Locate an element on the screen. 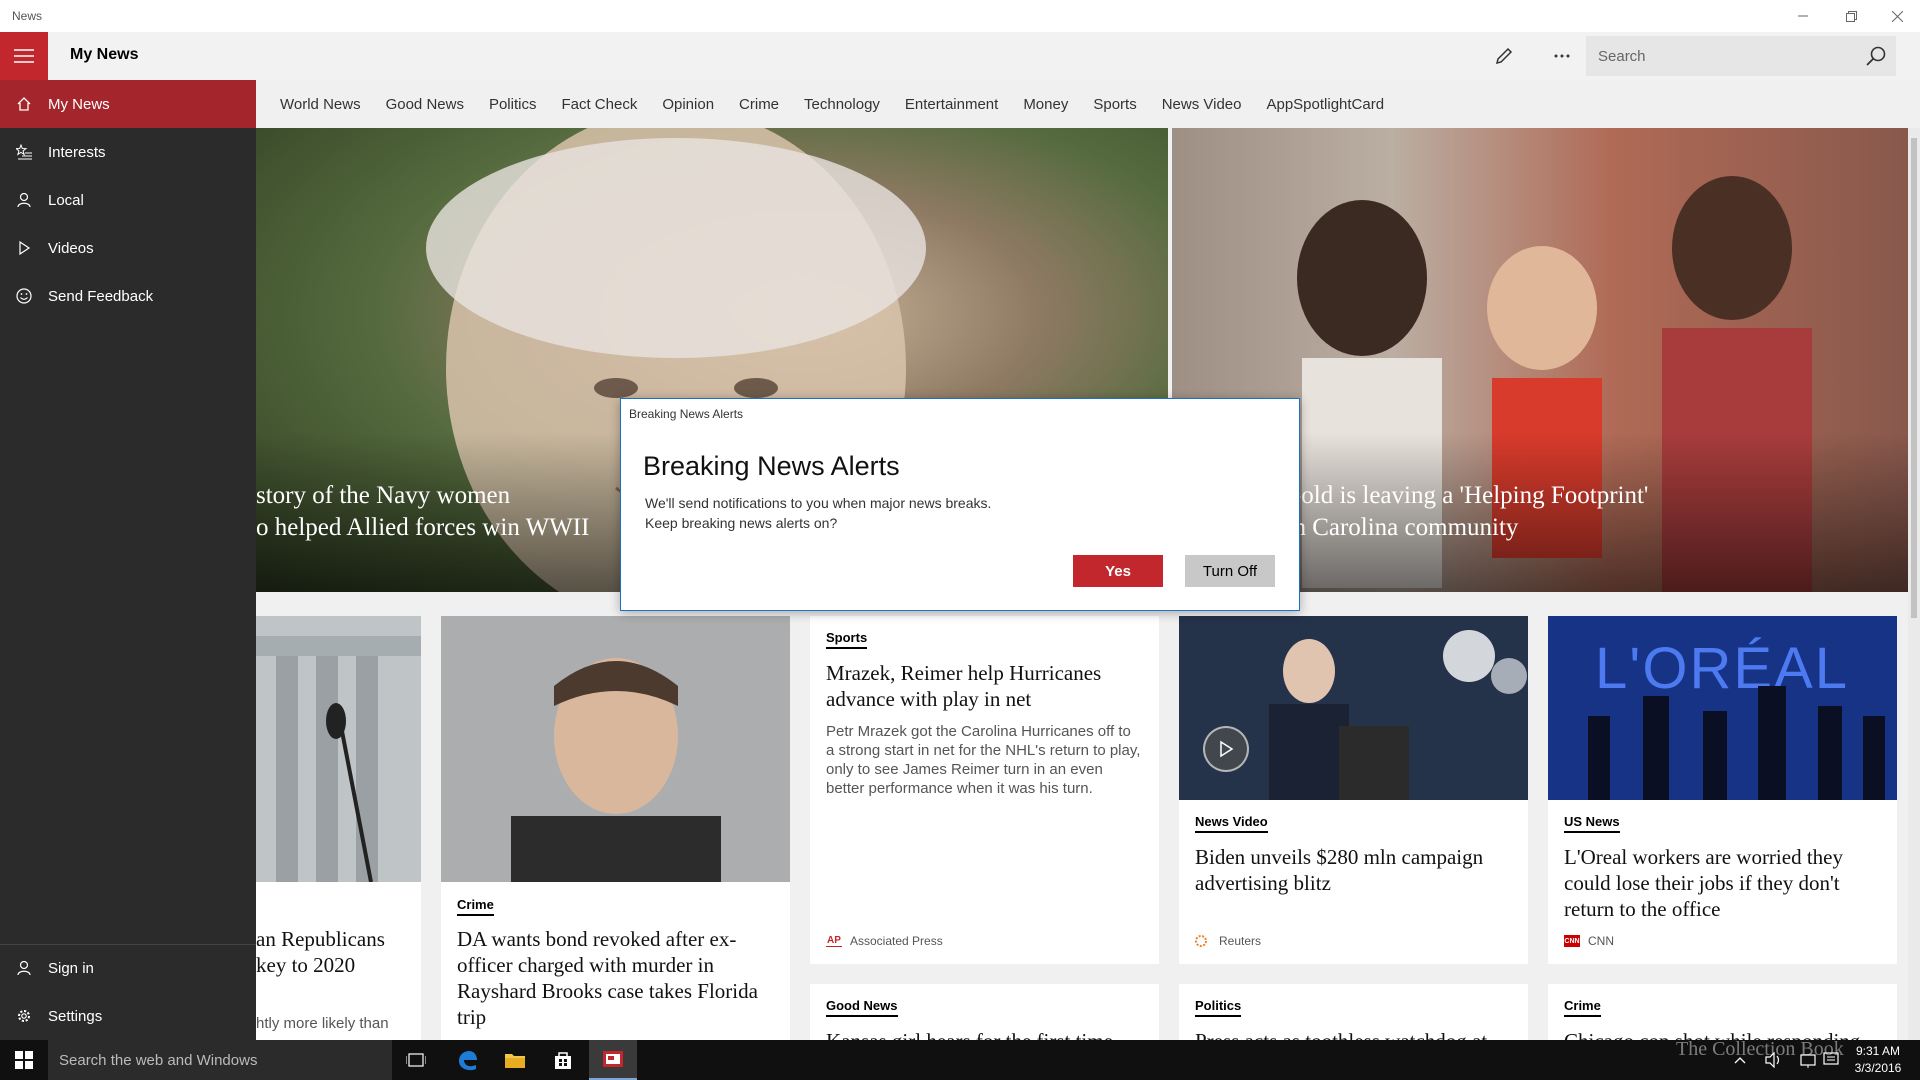 The width and height of the screenshot is (1920, 1080). image-caption: L'ORÉAL is located at coordinates (1722, 668).